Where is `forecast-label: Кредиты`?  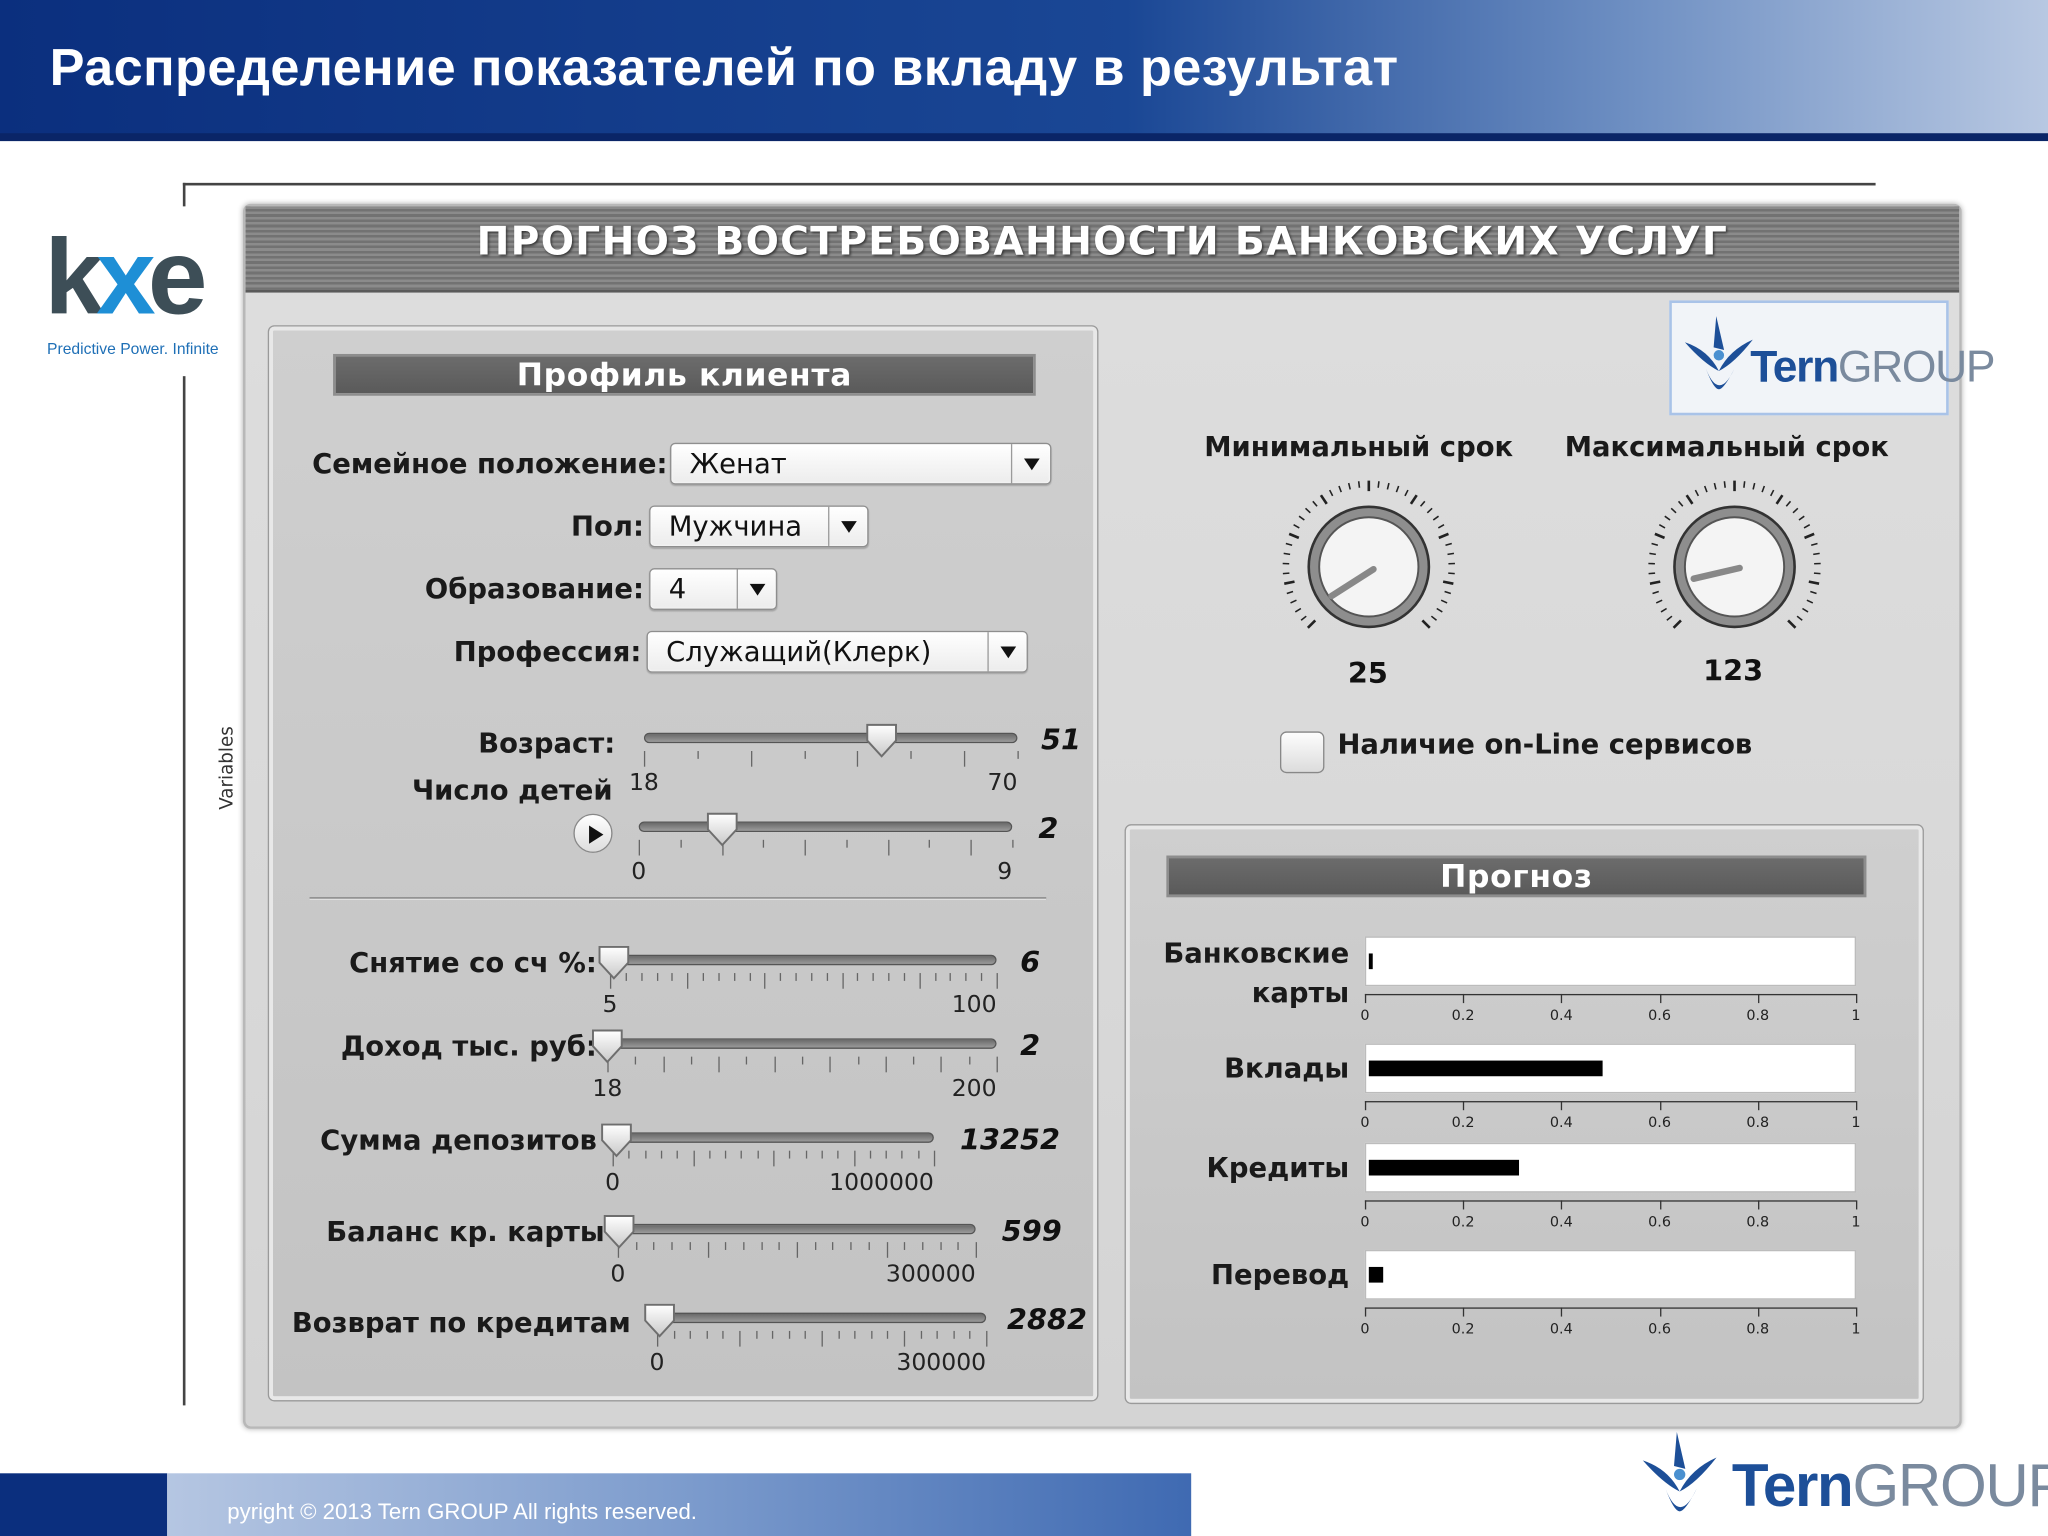
forecast-label: Кредиты is located at coordinates (1278, 1167).